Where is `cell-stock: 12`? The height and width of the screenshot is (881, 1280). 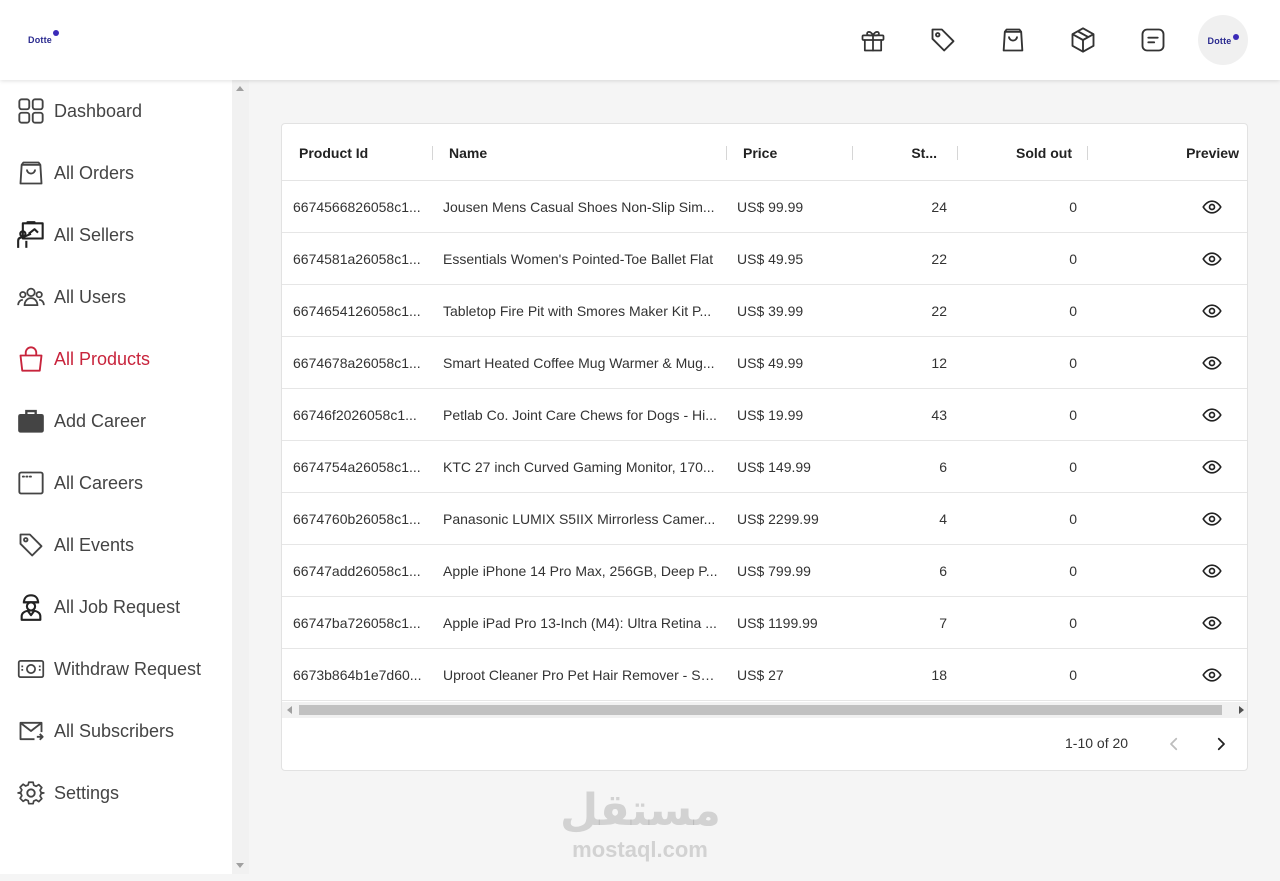 cell-stock: 12 is located at coordinates (939, 363).